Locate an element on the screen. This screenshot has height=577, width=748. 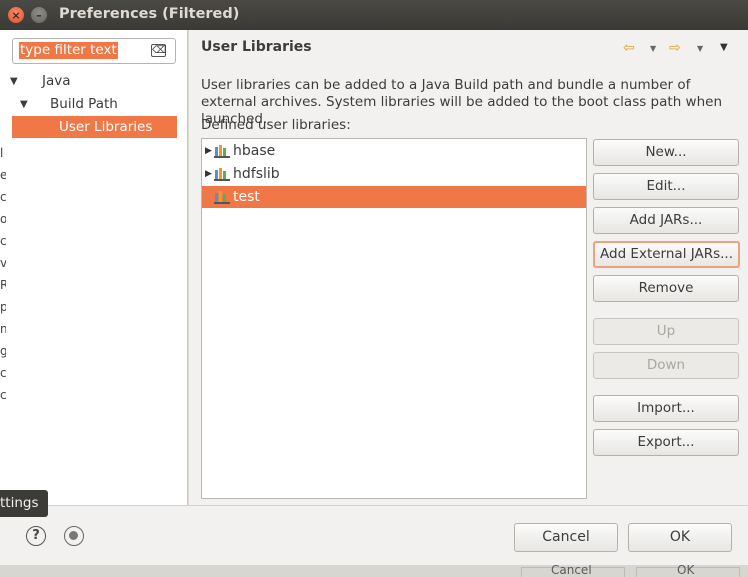
expand-java-icon: ▼ is located at coordinates (14, 81).